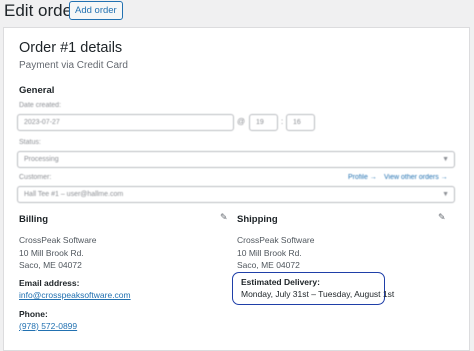  Describe the element at coordinates (73, 65) in the screenshot. I see `payment-method: Payment via Credit Card` at that location.